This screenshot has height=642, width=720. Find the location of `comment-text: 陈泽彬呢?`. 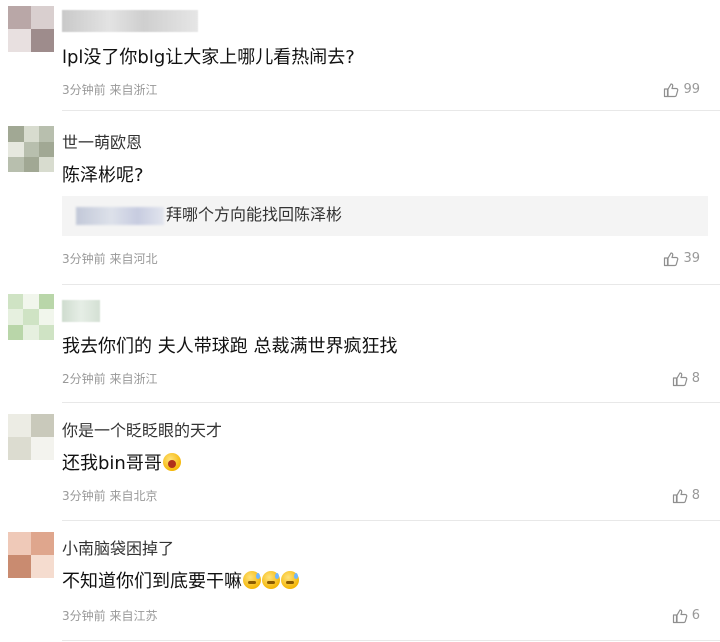

comment-text: 陈泽彬呢? is located at coordinates (103, 175).